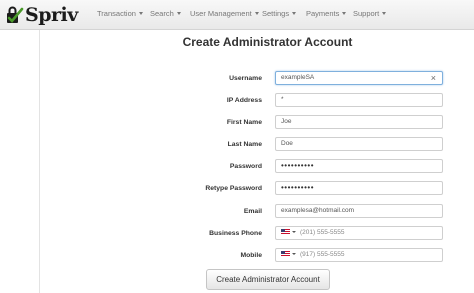 The image size is (474, 293). What do you see at coordinates (359, 188) in the screenshot?
I see `retype-password-input: ••••••••••` at bounding box center [359, 188].